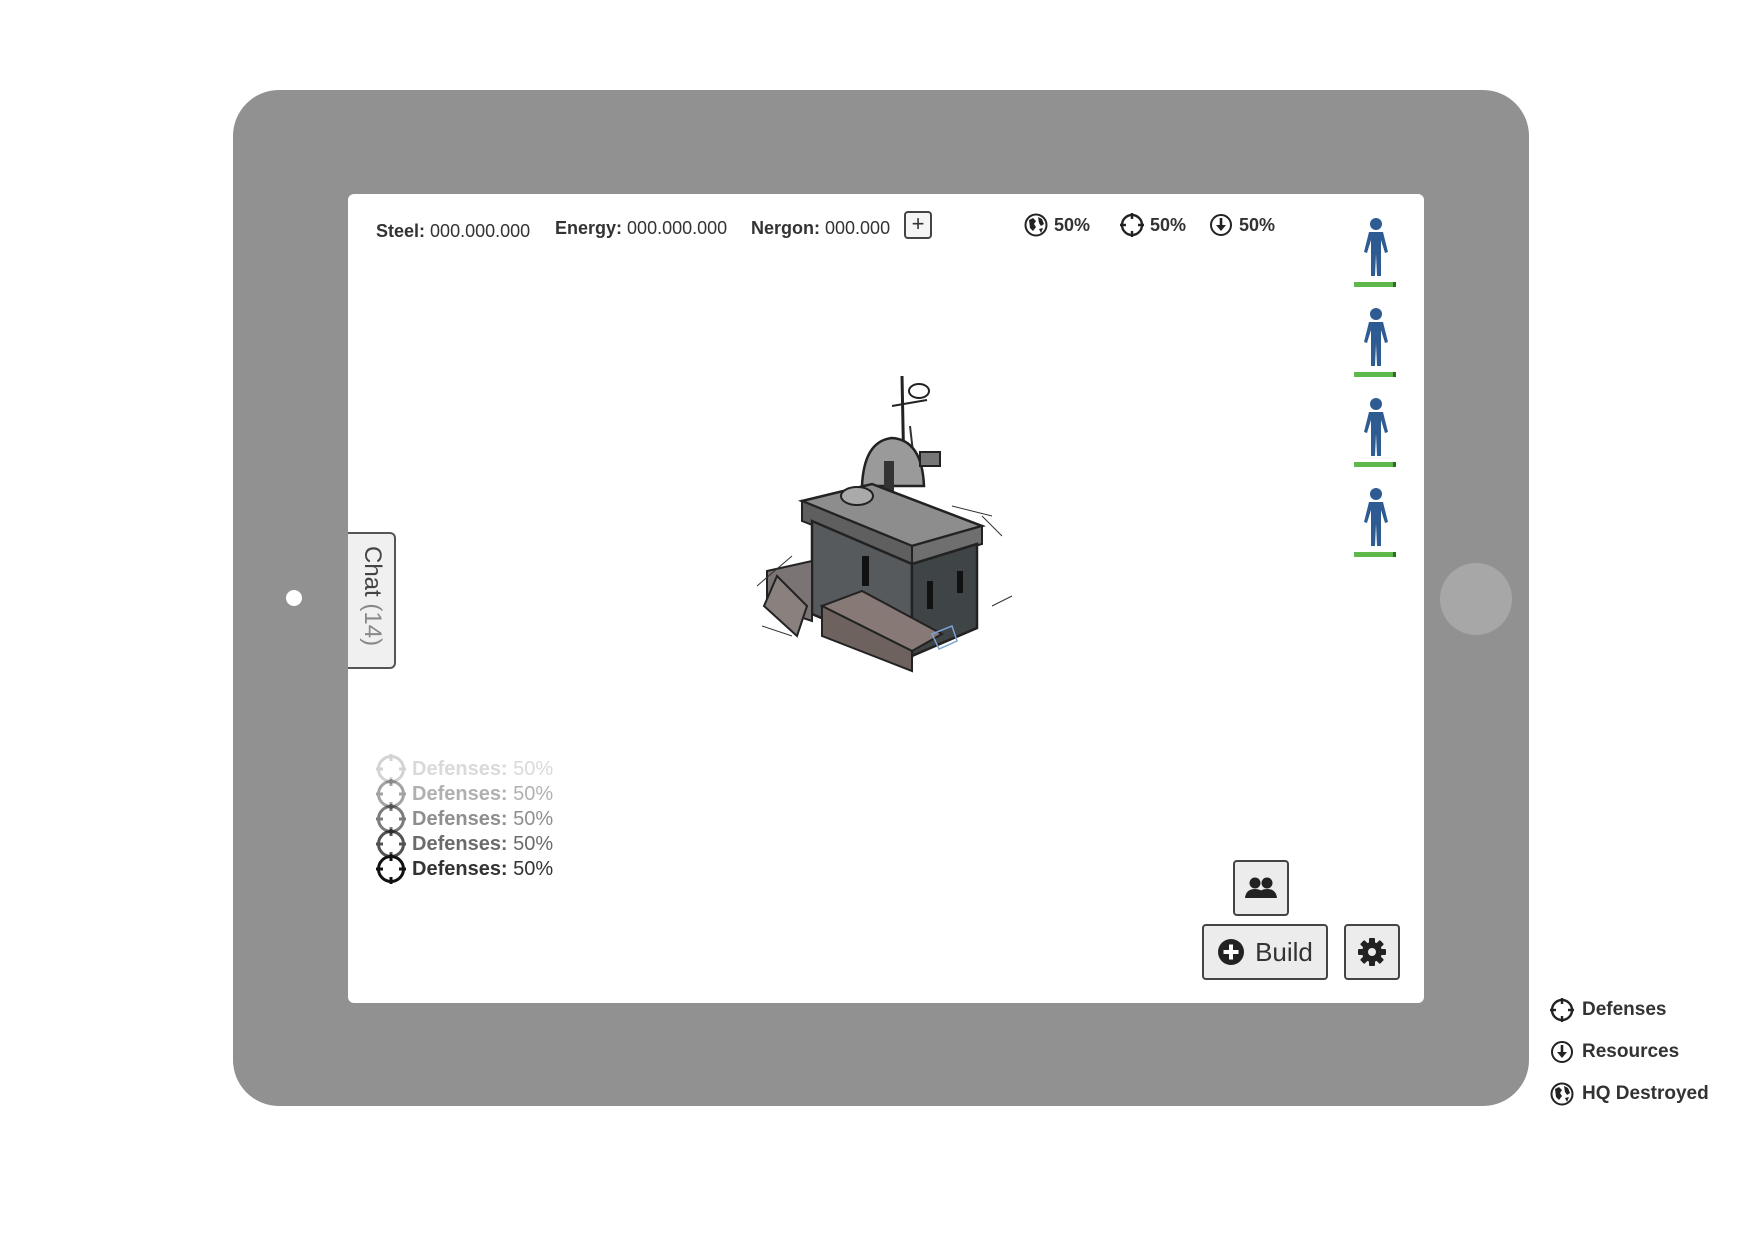  Describe the element at coordinates (858, 228) in the screenshot. I see `nergon-value: 000.000` at that location.